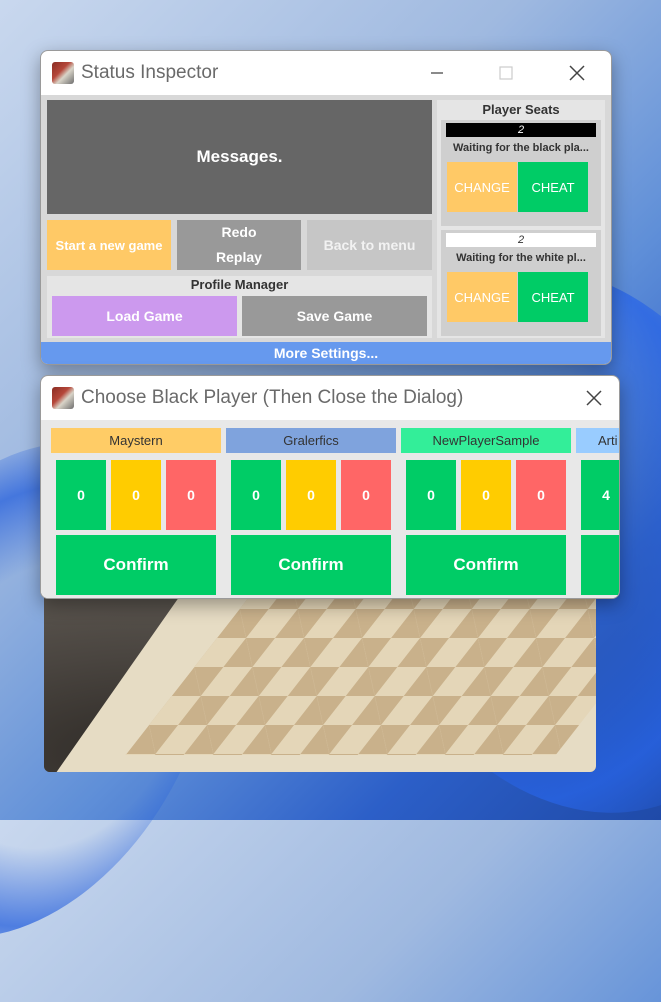 The image size is (661, 1002). Describe the element at coordinates (482, 297) in the screenshot. I see `change-white-button: CHANGE` at that location.